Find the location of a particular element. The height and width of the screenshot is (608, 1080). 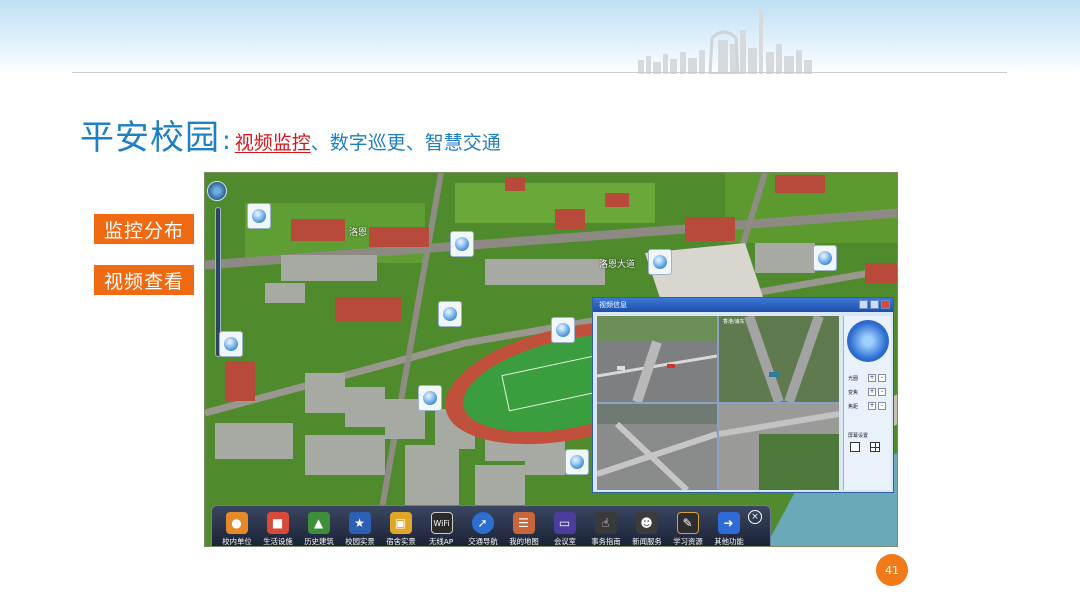

video-window-title: 视频信息 is located at coordinates (613, 305).